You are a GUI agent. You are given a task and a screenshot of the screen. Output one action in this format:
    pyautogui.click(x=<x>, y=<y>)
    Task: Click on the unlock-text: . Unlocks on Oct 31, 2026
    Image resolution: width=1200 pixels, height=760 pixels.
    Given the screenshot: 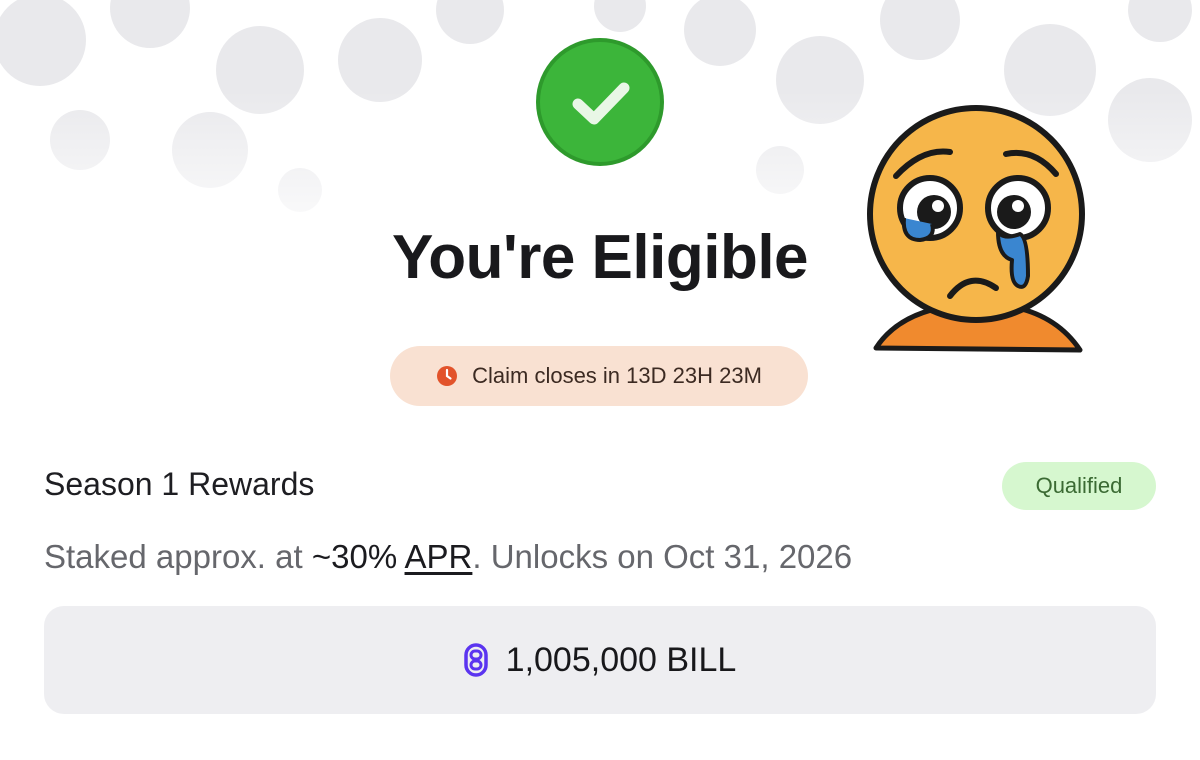 What is the action you would take?
    pyautogui.click(x=662, y=556)
    